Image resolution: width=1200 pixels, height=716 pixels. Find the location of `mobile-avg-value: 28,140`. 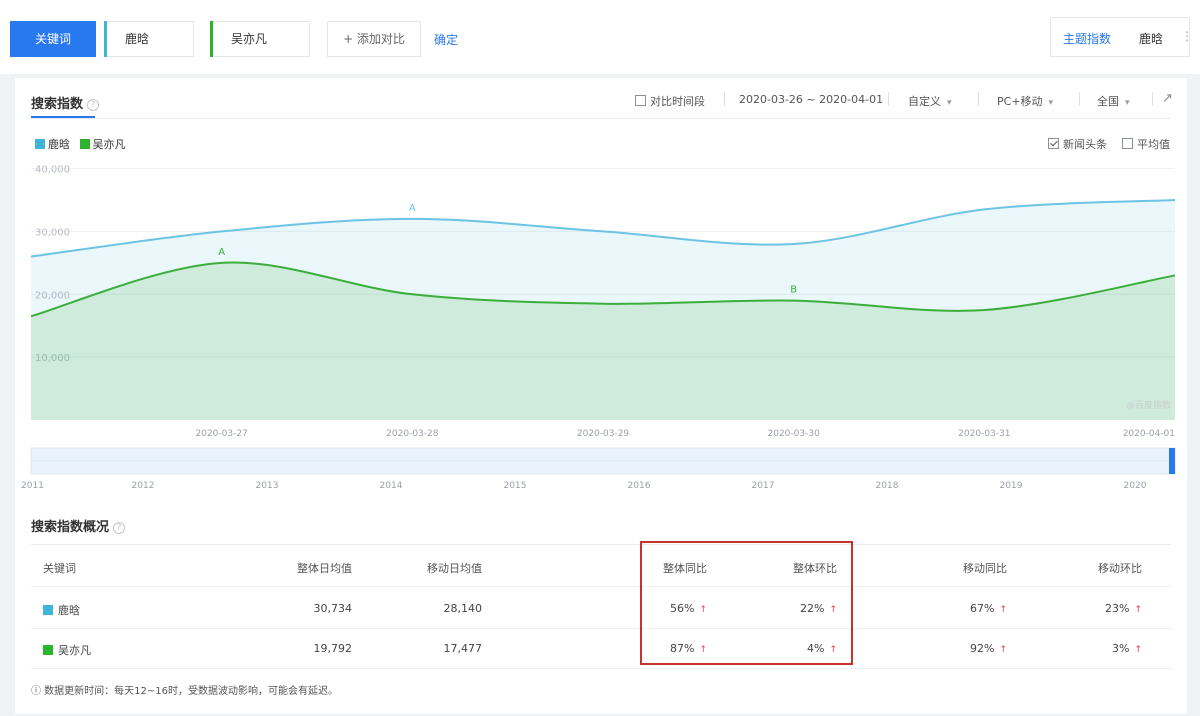

mobile-avg-value: 28,140 is located at coordinates (463, 608).